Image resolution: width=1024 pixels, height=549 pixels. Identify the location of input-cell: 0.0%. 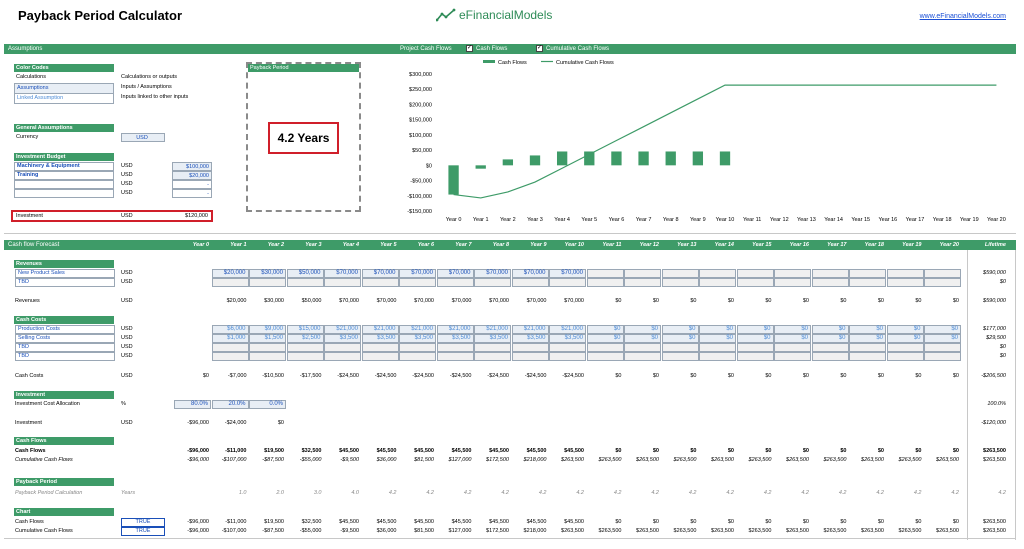
(267, 404).